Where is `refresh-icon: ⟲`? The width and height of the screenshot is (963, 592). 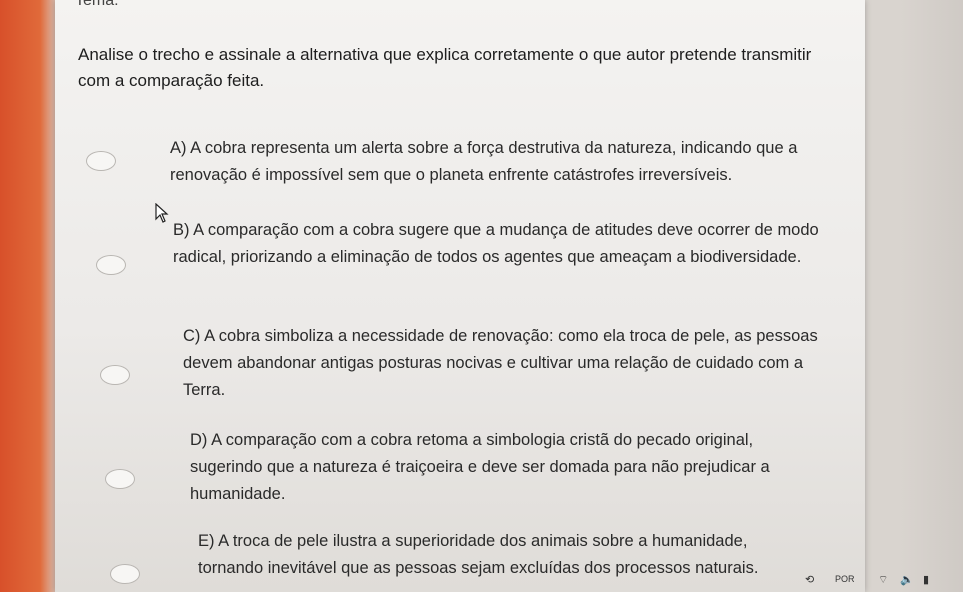 refresh-icon: ⟲ is located at coordinates (810, 580).